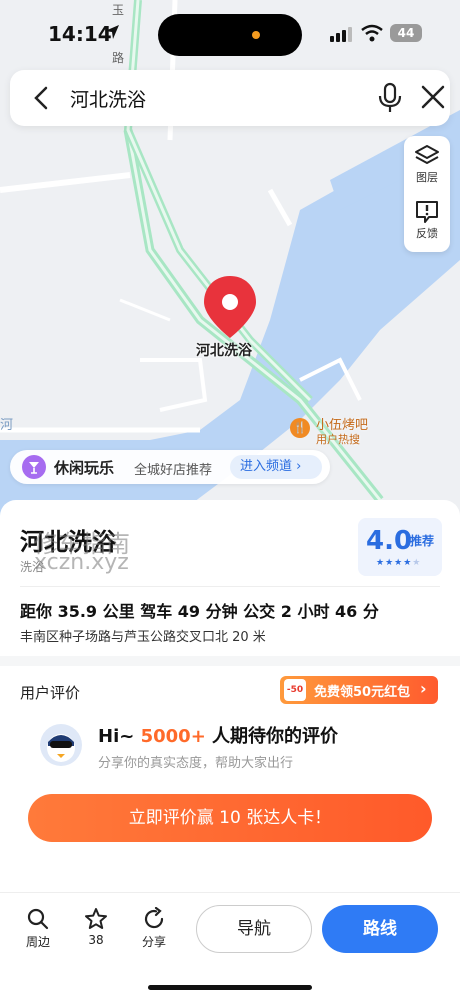 The width and height of the screenshot is (460, 1000). What do you see at coordinates (154, 918) in the screenshot?
I see `share-icon` at bounding box center [154, 918].